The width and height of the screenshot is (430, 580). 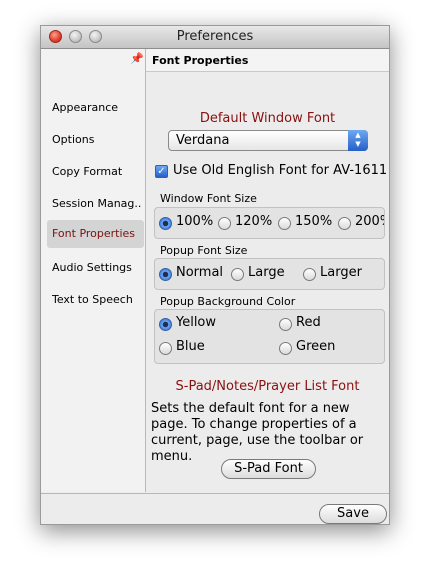 I want to click on radio-label: Yellow, so click(x=196, y=322).